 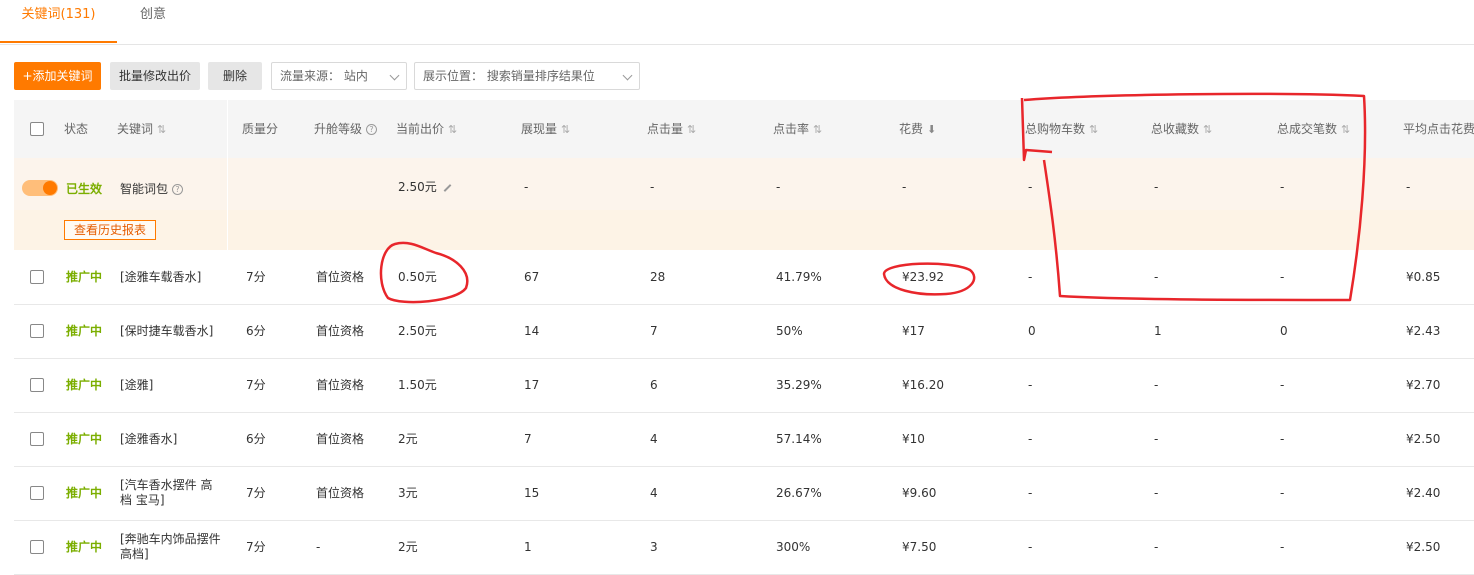 What do you see at coordinates (799, 439) in the screenshot?
I see `row-ctr: 57.14%` at bounding box center [799, 439].